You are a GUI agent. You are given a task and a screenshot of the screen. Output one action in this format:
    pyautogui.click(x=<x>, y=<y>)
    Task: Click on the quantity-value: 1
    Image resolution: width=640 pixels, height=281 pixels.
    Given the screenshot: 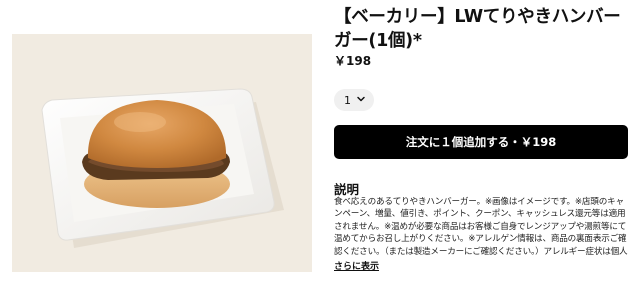 What is the action you would take?
    pyautogui.click(x=347, y=100)
    